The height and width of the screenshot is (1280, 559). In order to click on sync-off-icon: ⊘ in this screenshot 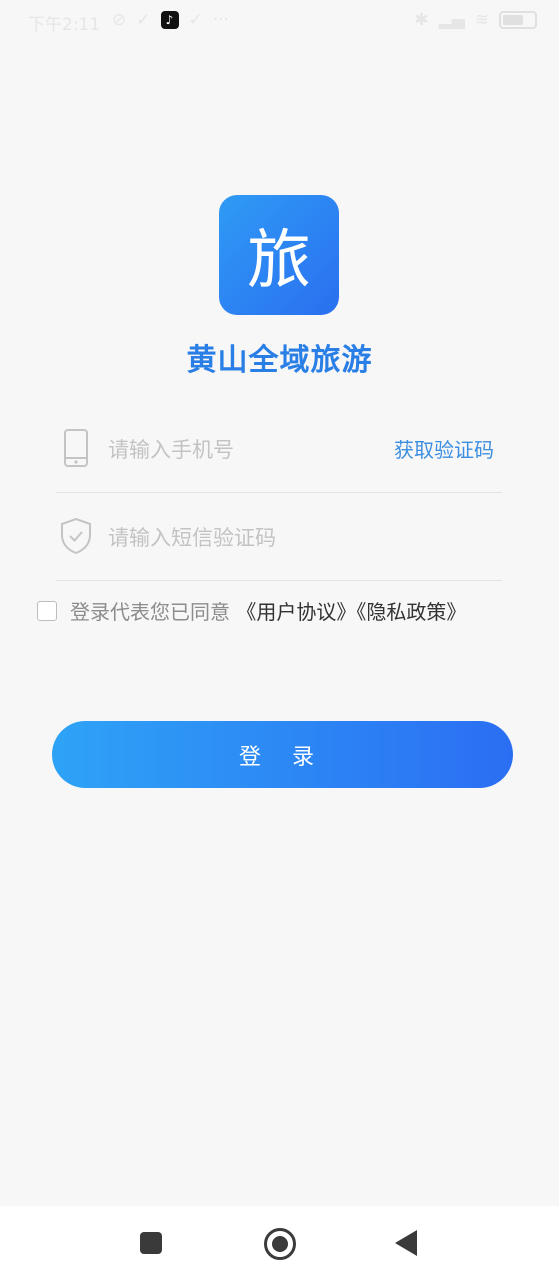, I will do `click(119, 20)`.